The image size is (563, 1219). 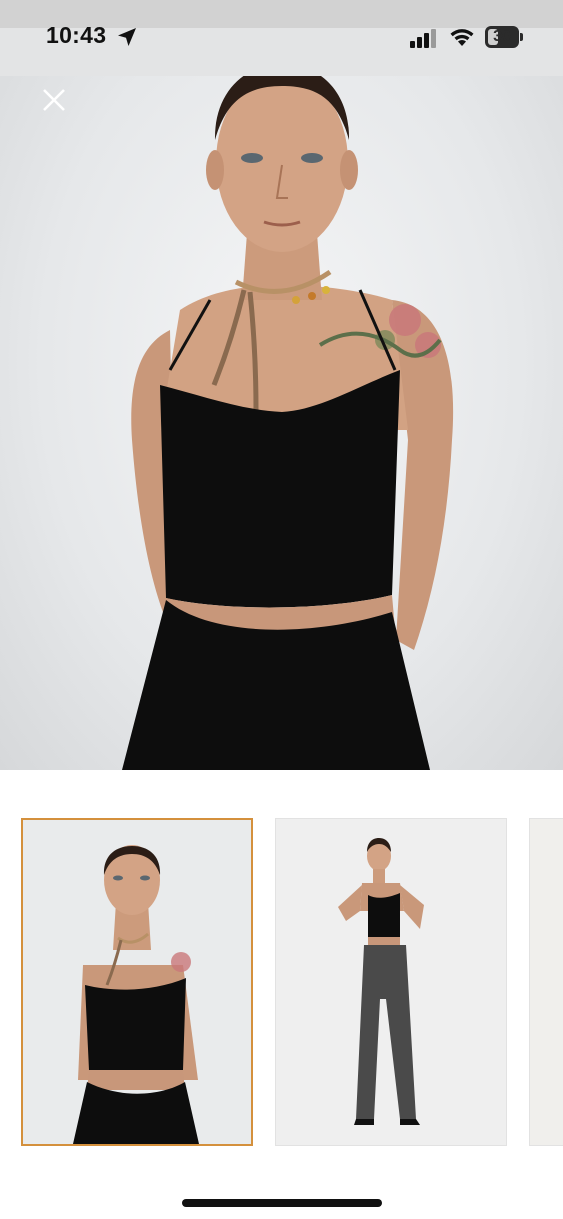 What do you see at coordinates (423, 38) in the screenshot?
I see `cellular-signal-icon` at bounding box center [423, 38].